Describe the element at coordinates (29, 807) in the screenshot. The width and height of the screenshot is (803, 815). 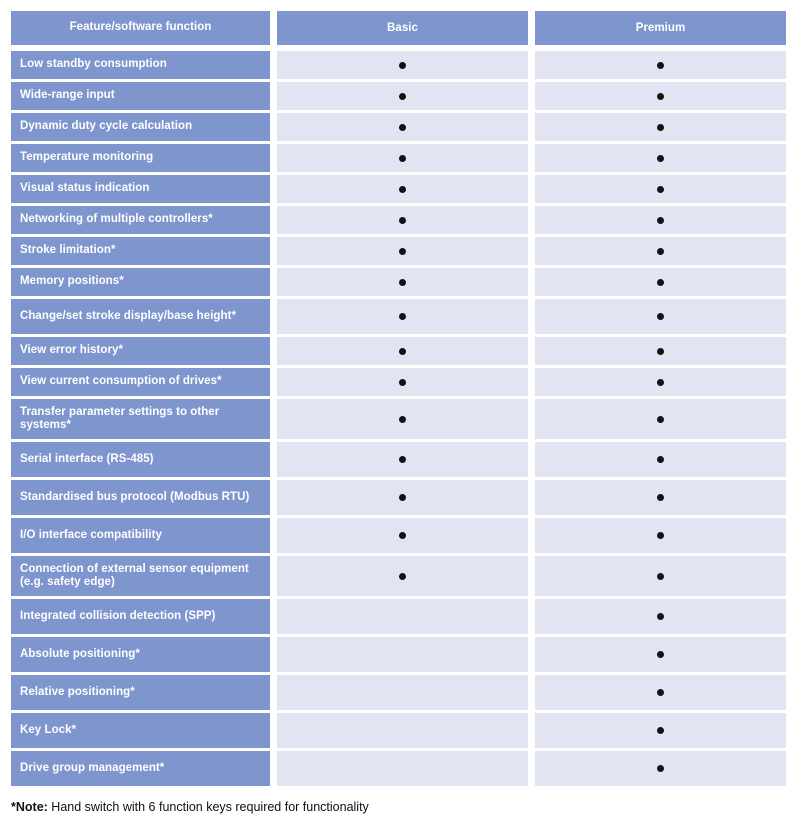
I see `footnote-marker: *Note:` at that location.